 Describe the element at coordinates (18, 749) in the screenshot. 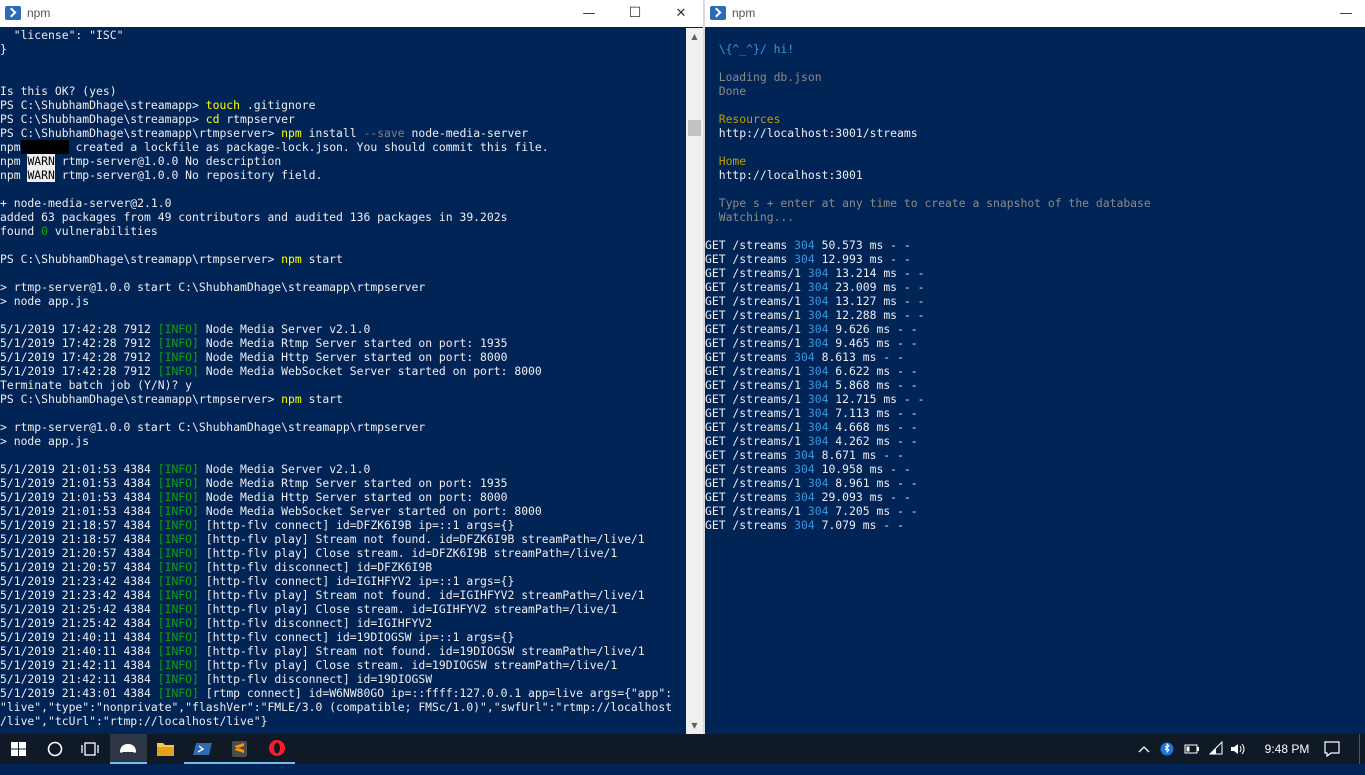

I see `start-button` at that location.